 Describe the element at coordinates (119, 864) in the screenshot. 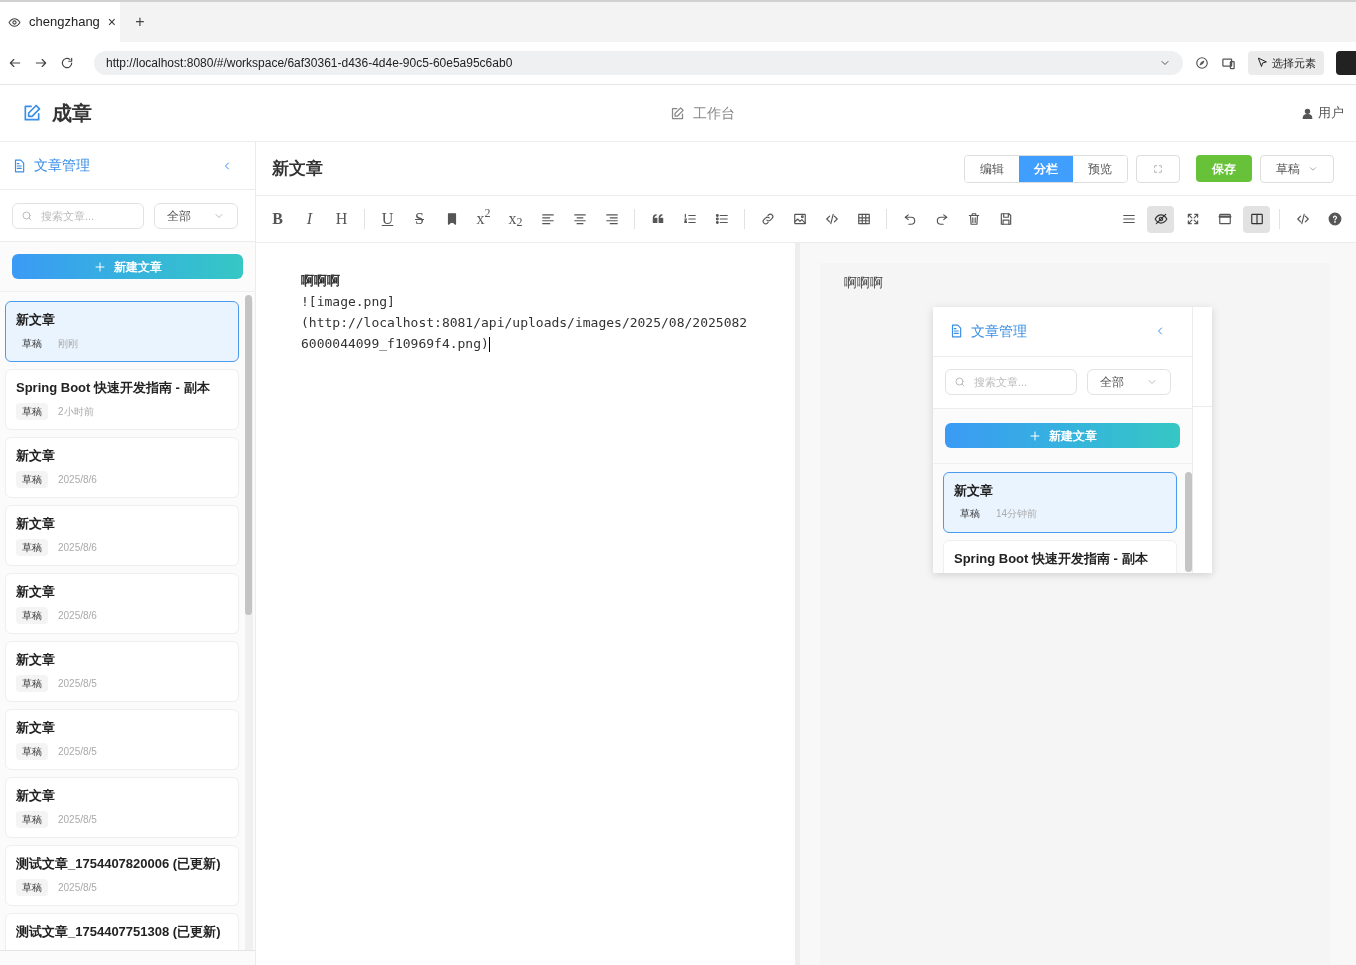

I see `article-title: 测试文章_1754407820006 (已更新)` at that location.